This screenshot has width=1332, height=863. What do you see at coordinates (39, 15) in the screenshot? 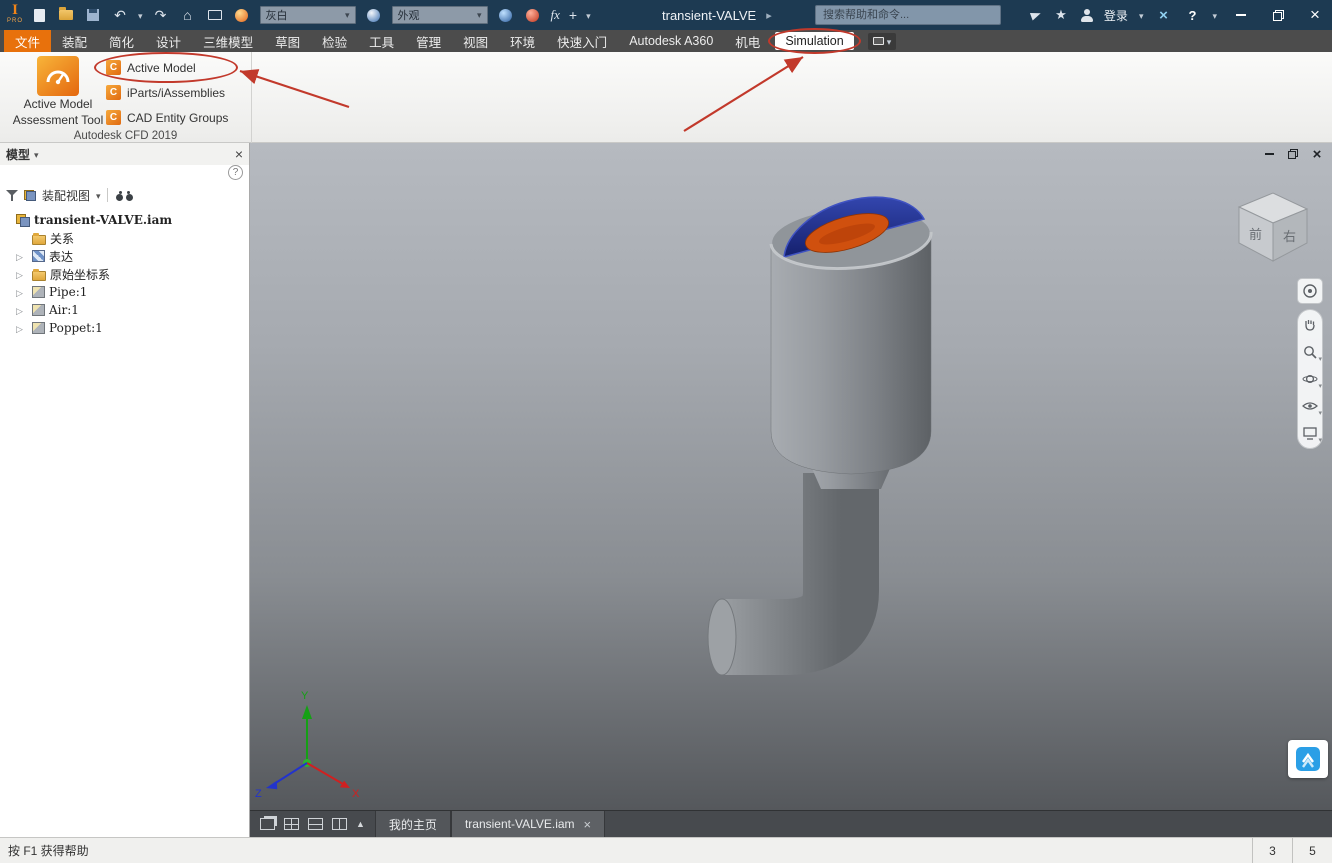
I see `new-file-icon` at bounding box center [39, 15].